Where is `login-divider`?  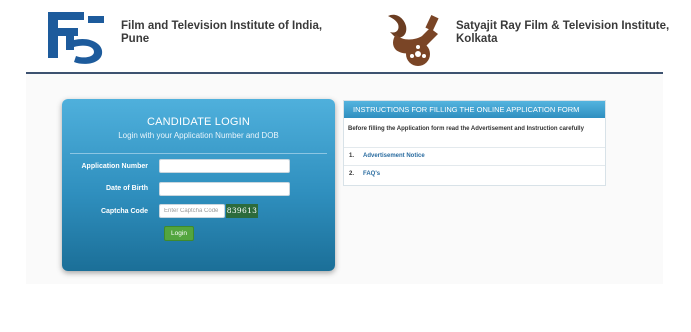 login-divider is located at coordinates (198, 153).